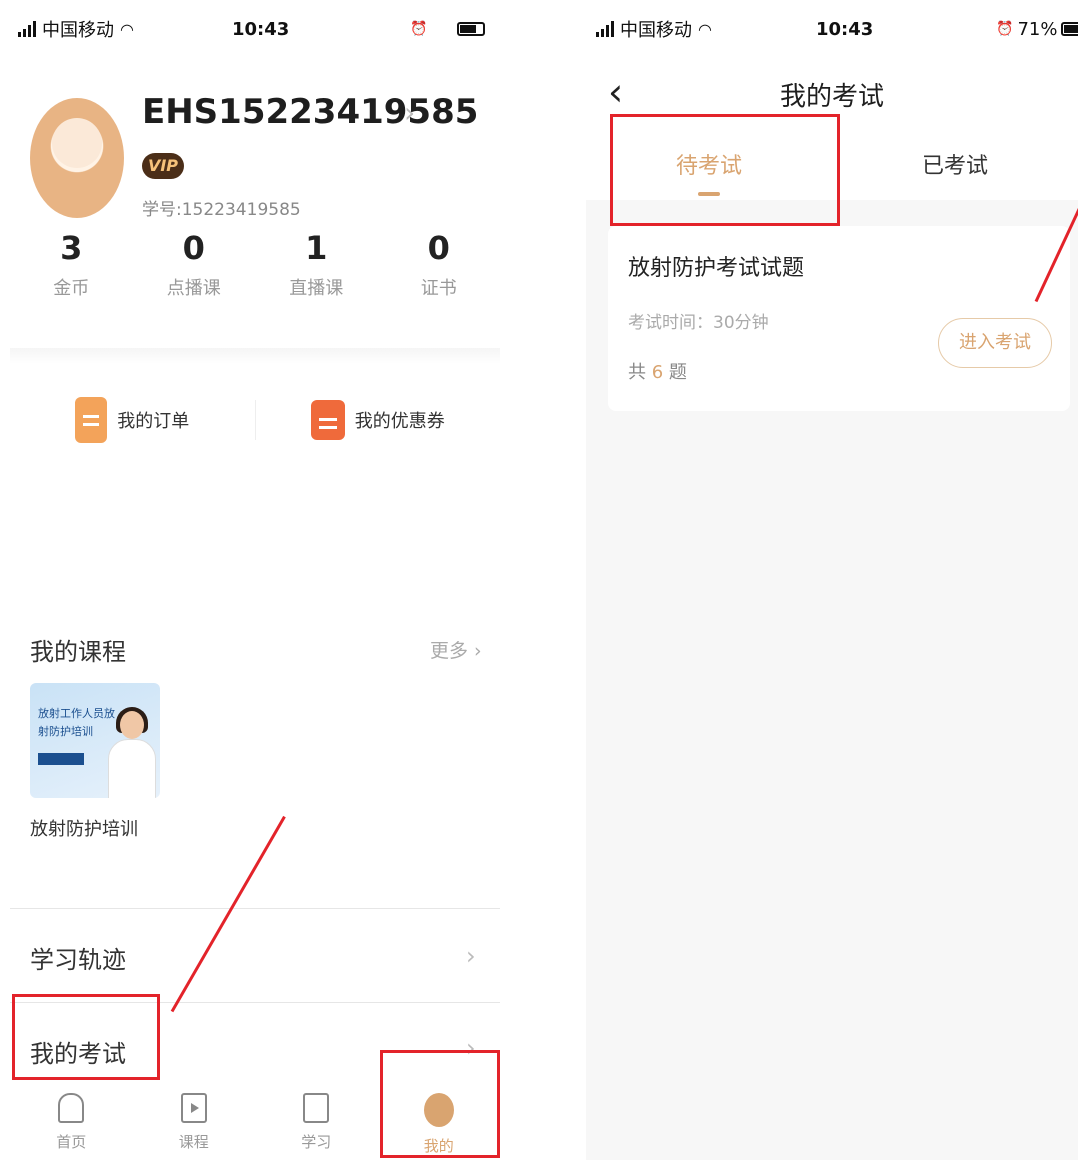  I want to click on count-value: 6, so click(657, 372).